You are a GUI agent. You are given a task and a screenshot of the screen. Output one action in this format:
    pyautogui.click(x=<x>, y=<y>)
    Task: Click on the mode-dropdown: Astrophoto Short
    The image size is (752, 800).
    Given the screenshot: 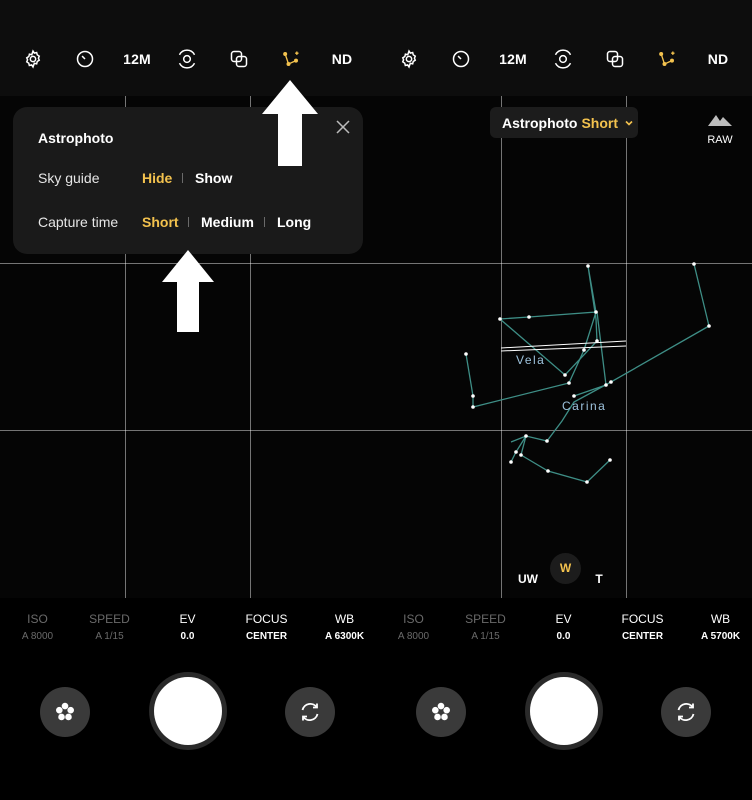 What is the action you would take?
    pyautogui.click(x=564, y=122)
    